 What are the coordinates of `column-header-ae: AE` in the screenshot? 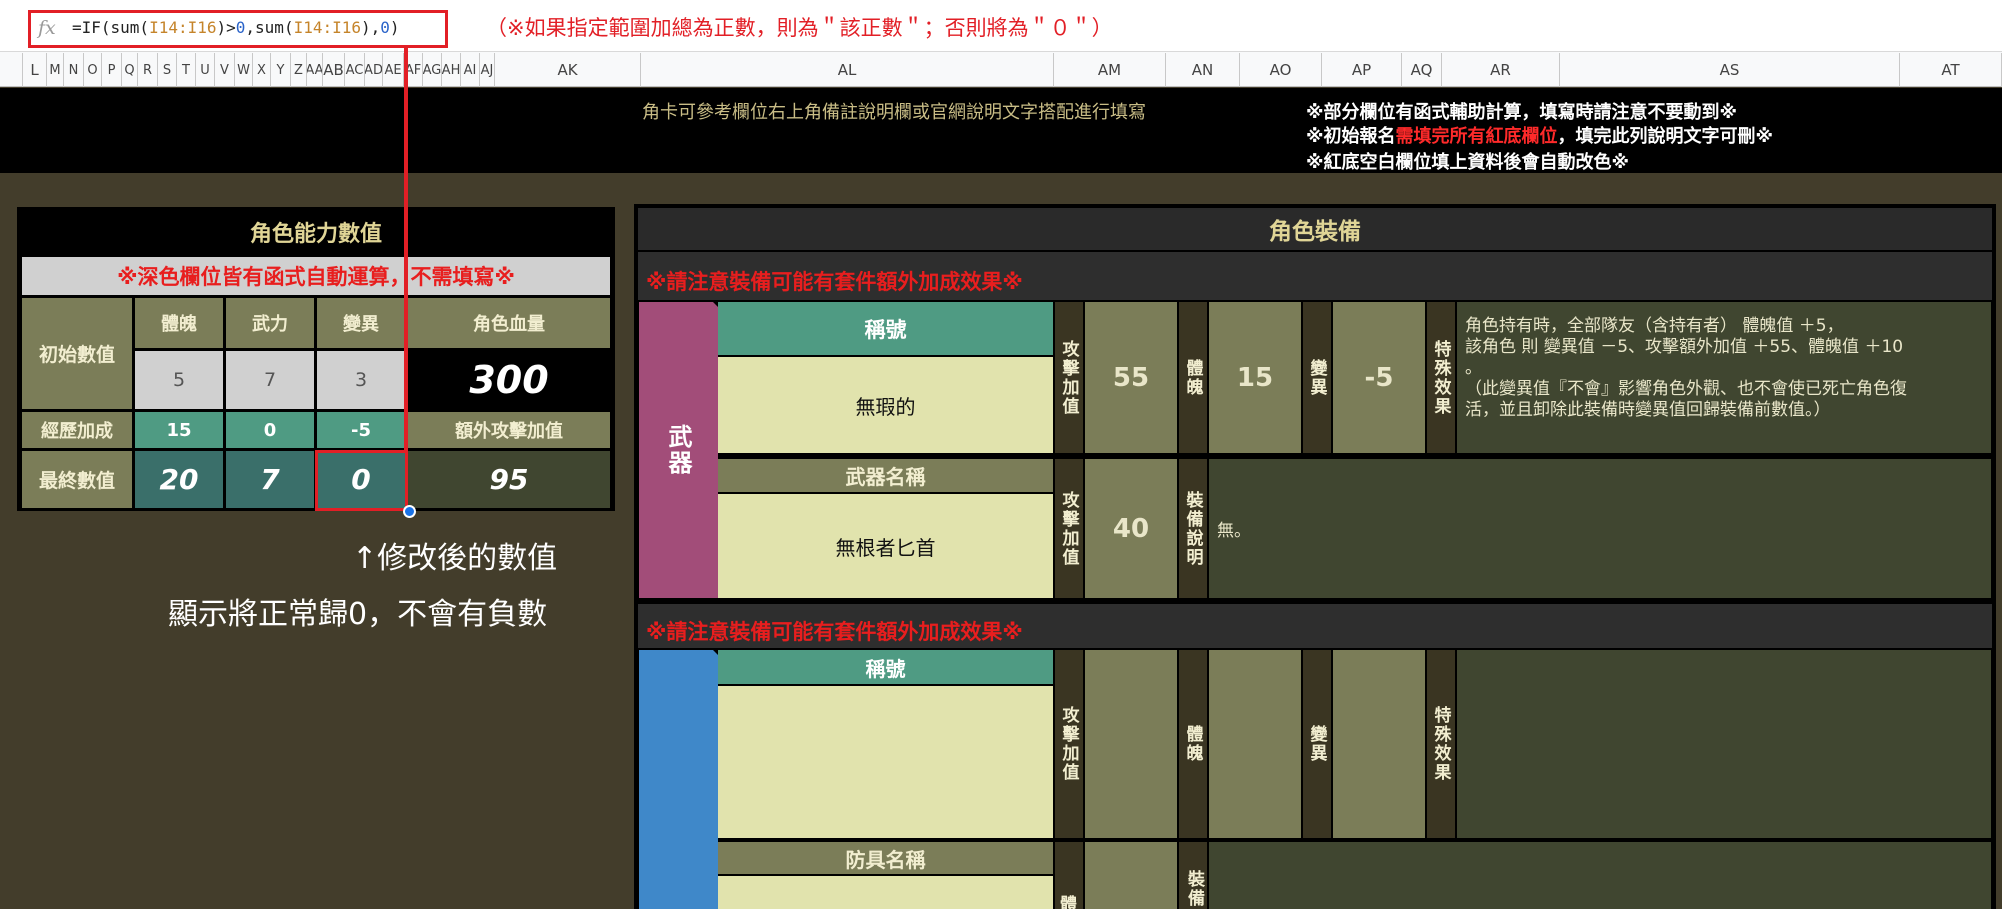 It's located at (393, 70).